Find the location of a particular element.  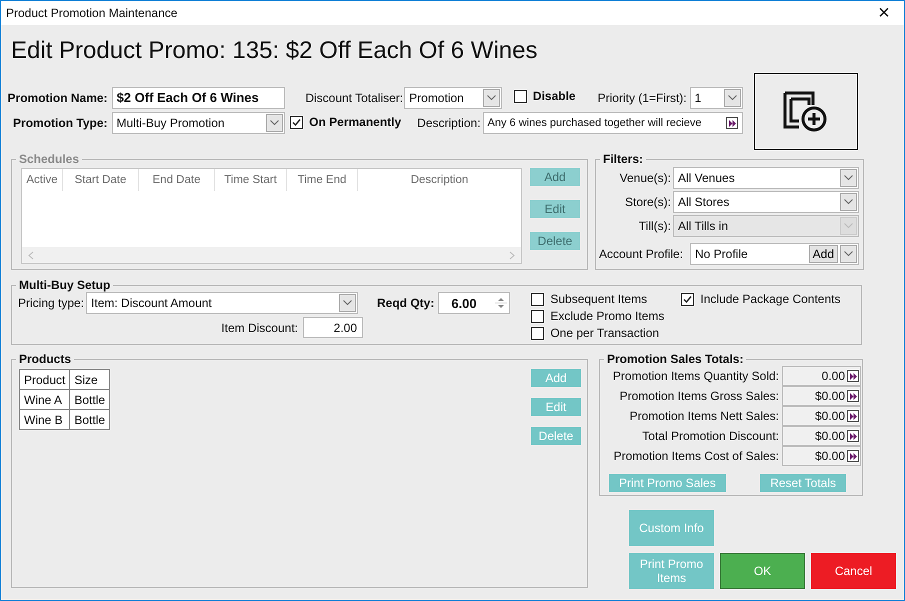

field-label: Promotion Items Quantity Sold: is located at coordinates (695, 376).